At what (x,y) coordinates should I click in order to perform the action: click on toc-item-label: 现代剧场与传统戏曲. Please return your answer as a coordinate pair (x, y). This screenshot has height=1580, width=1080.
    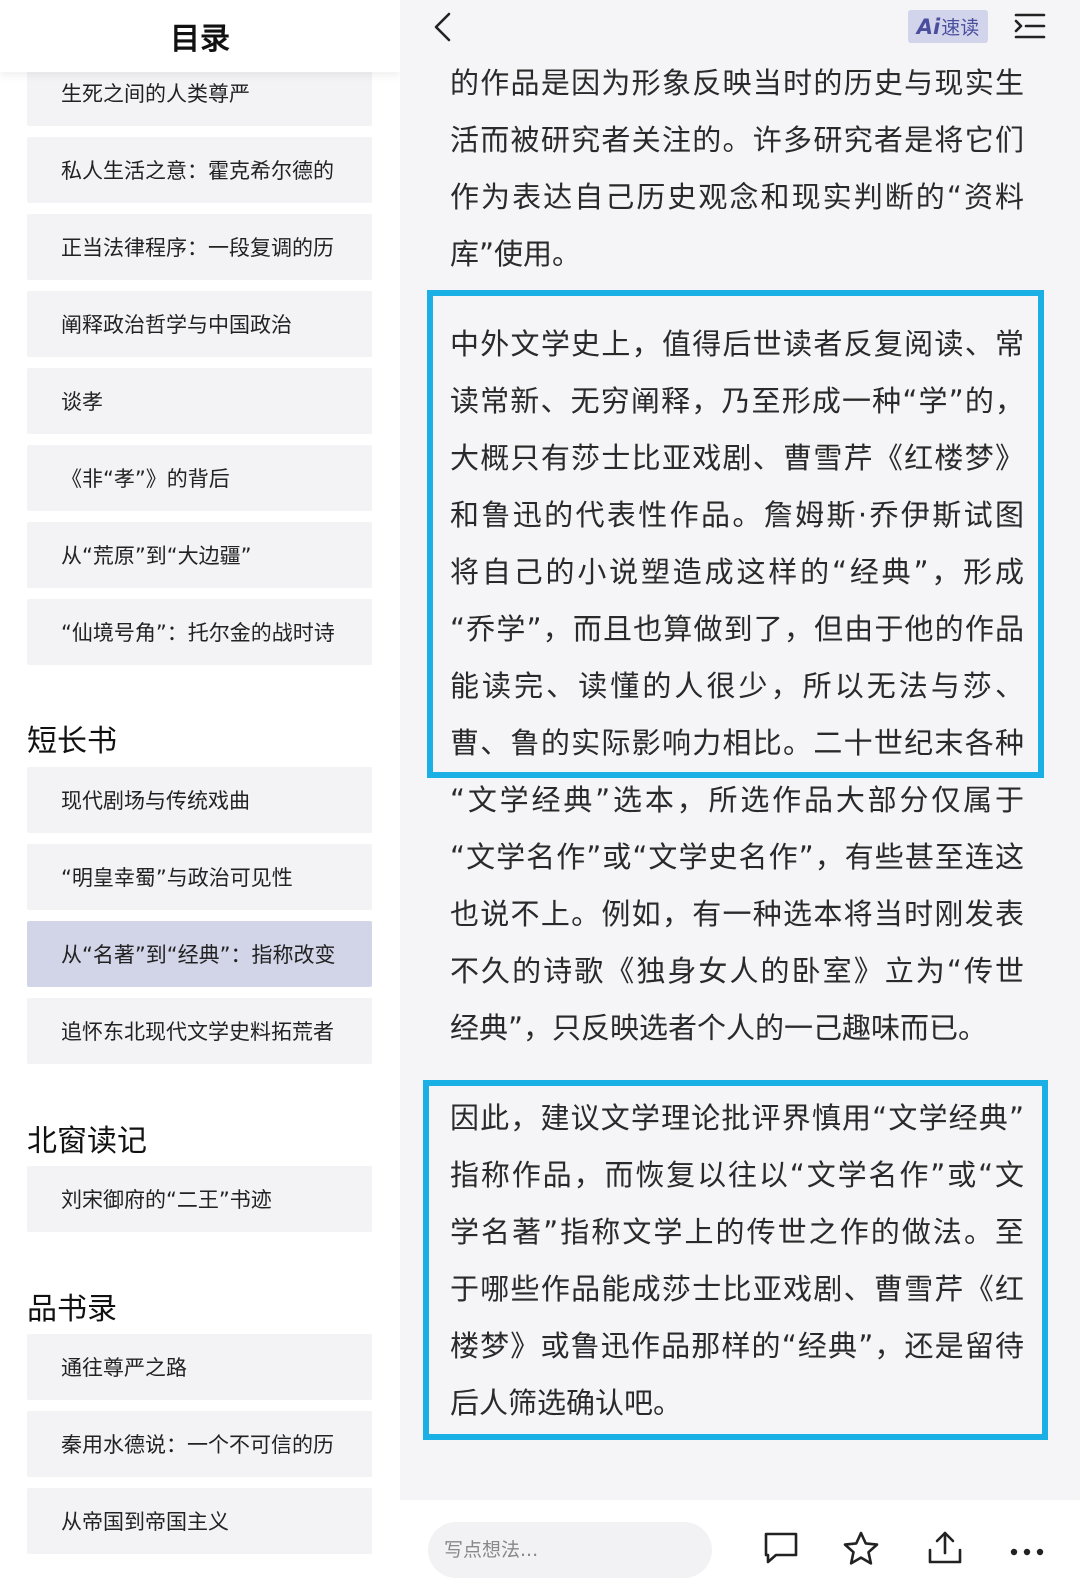
    Looking at the image, I should click on (155, 801).